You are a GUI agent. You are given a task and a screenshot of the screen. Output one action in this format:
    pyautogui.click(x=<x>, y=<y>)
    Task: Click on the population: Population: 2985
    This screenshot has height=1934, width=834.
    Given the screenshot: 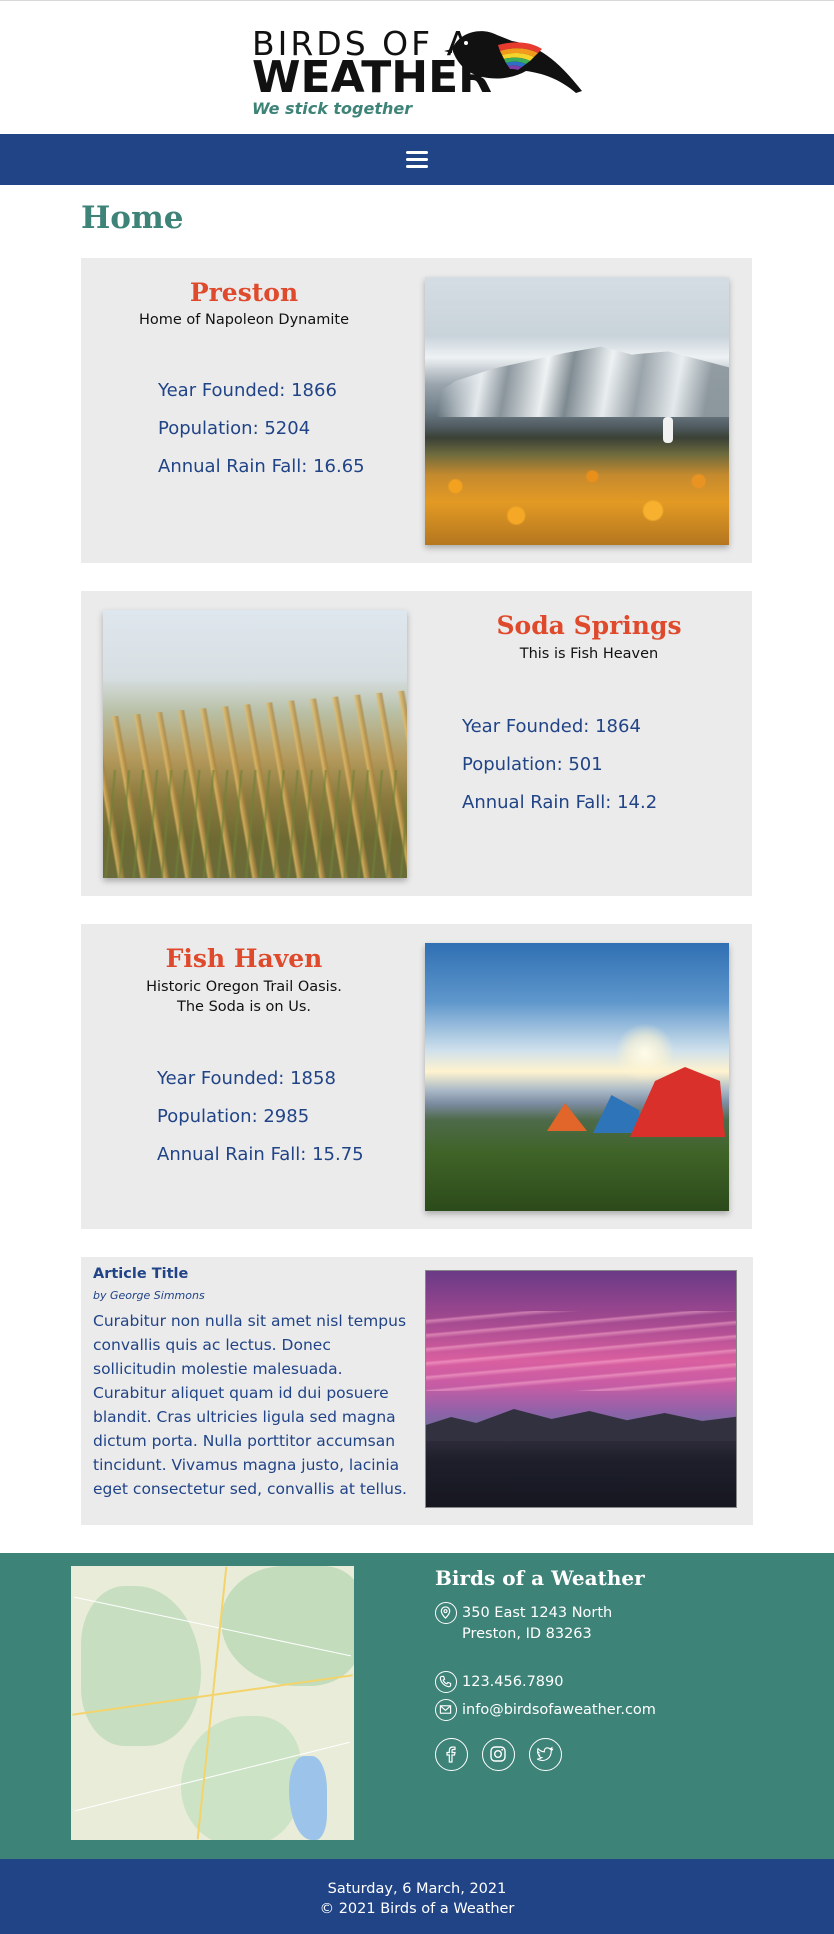 What is the action you would take?
    pyautogui.click(x=233, y=1116)
    